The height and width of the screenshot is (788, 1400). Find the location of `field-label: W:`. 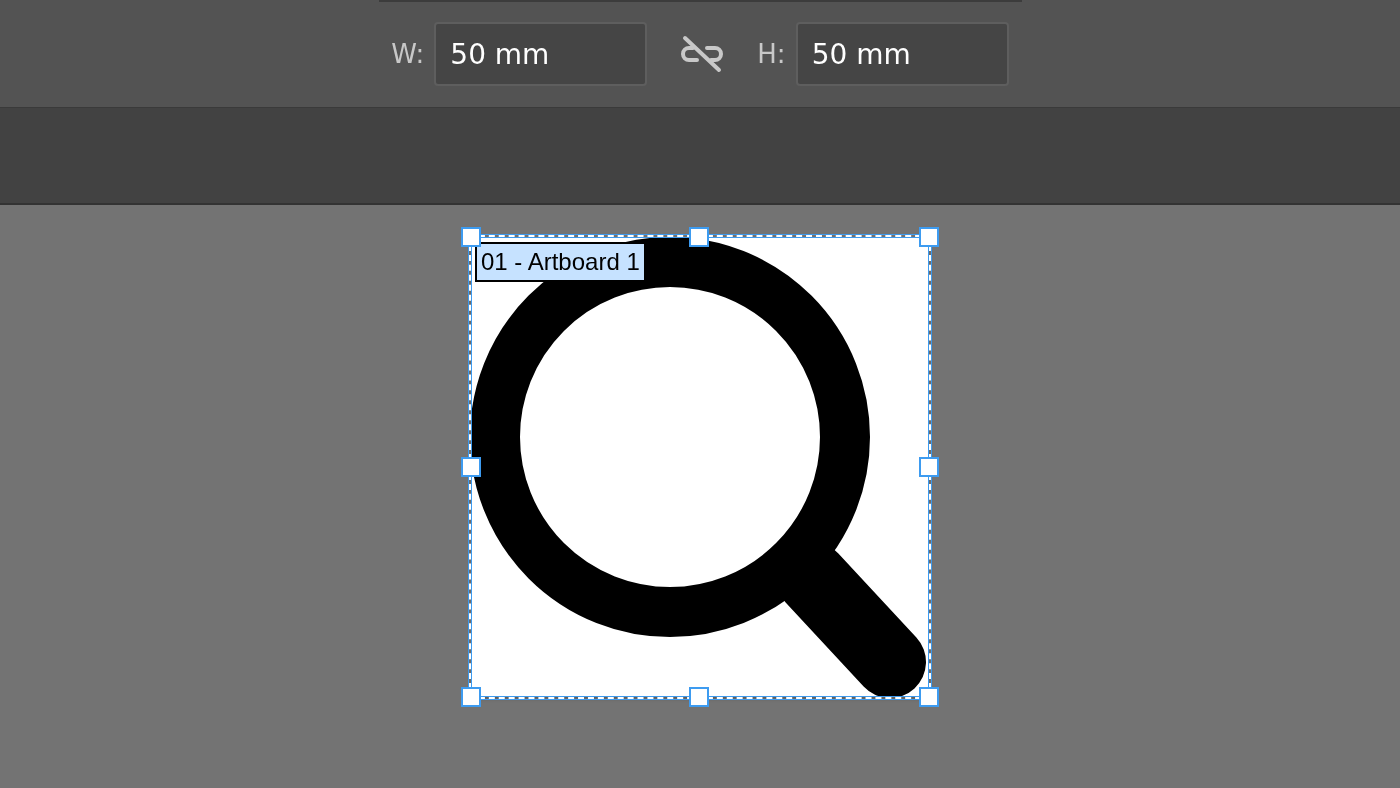

field-label: W: is located at coordinates (408, 54).